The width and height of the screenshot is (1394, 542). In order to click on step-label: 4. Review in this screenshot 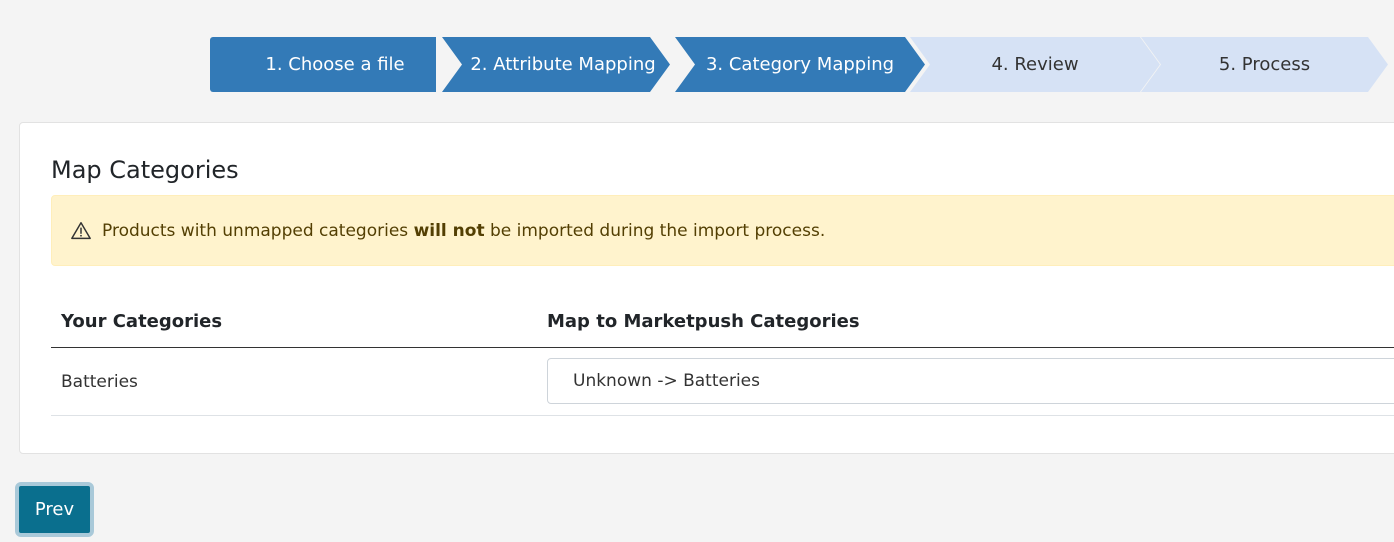, I will do `click(1035, 64)`.